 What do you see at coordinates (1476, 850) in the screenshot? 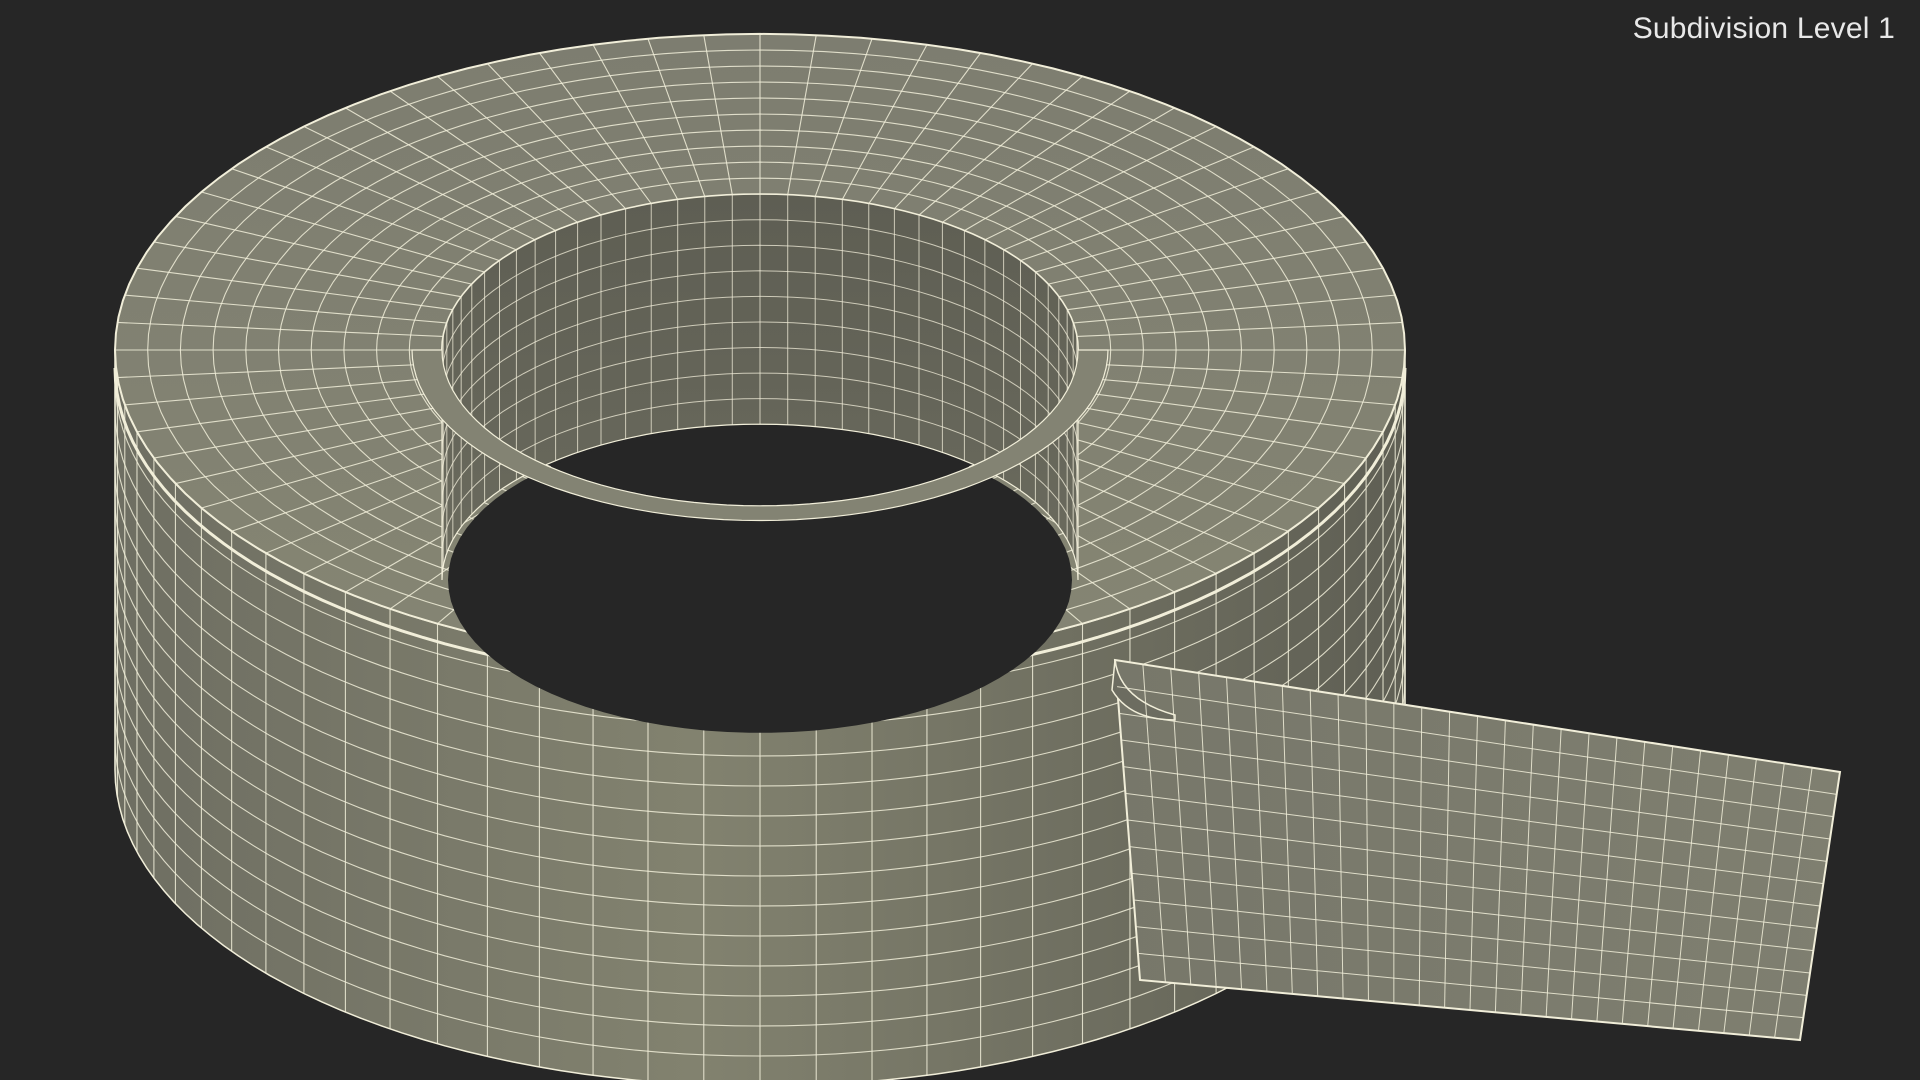
I see `tape-strip` at bounding box center [1476, 850].